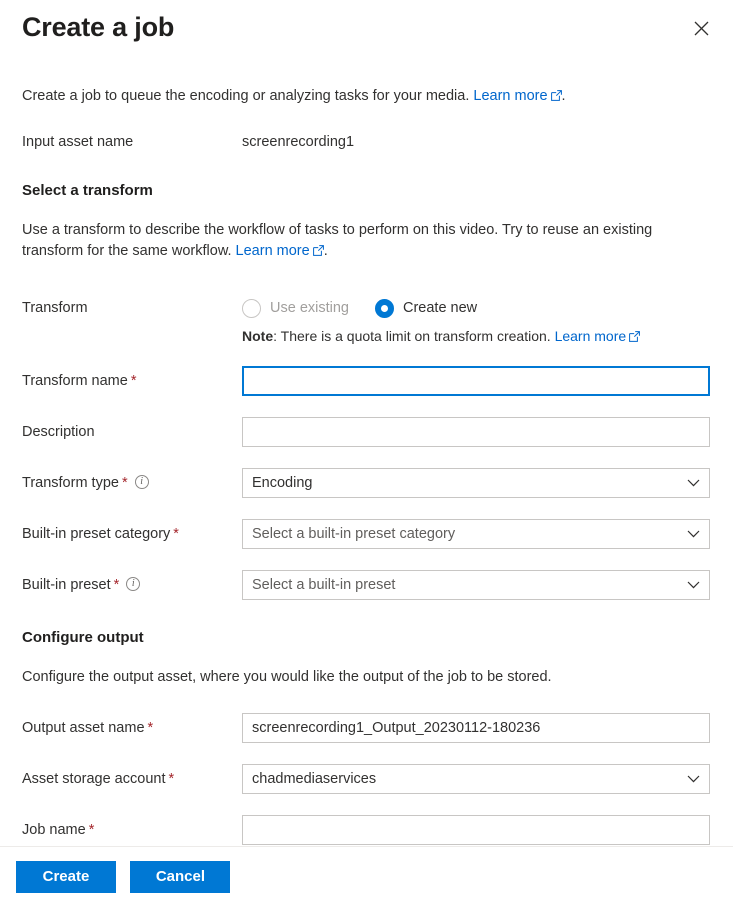 The image size is (733, 908). What do you see at coordinates (58, 432) in the screenshot?
I see `transform-description-label: Description` at bounding box center [58, 432].